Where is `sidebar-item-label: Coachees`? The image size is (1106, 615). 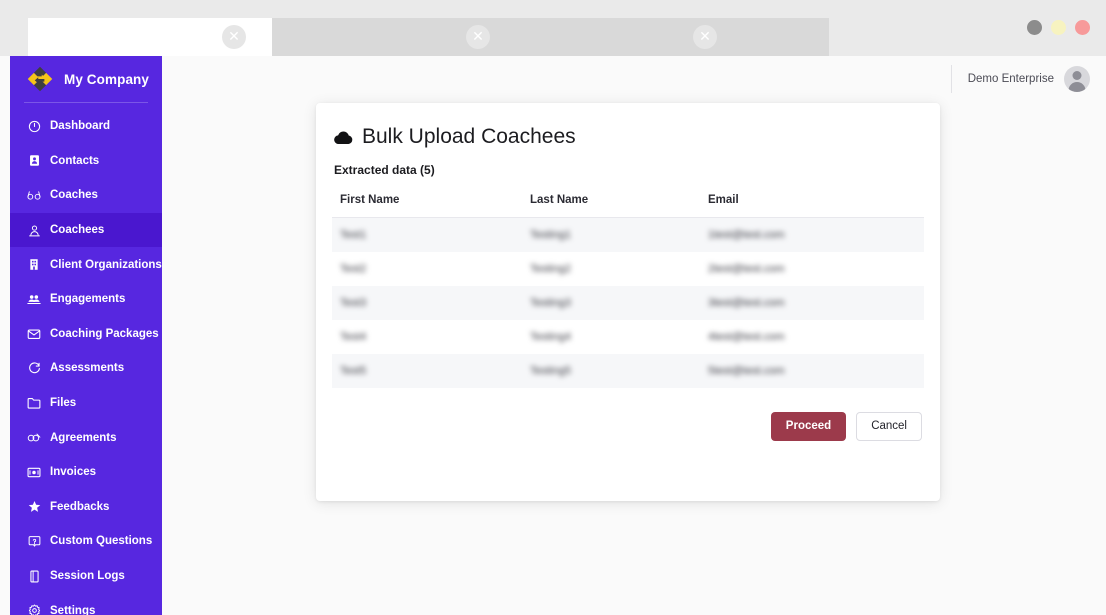
sidebar-item-label: Coachees is located at coordinates (77, 230).